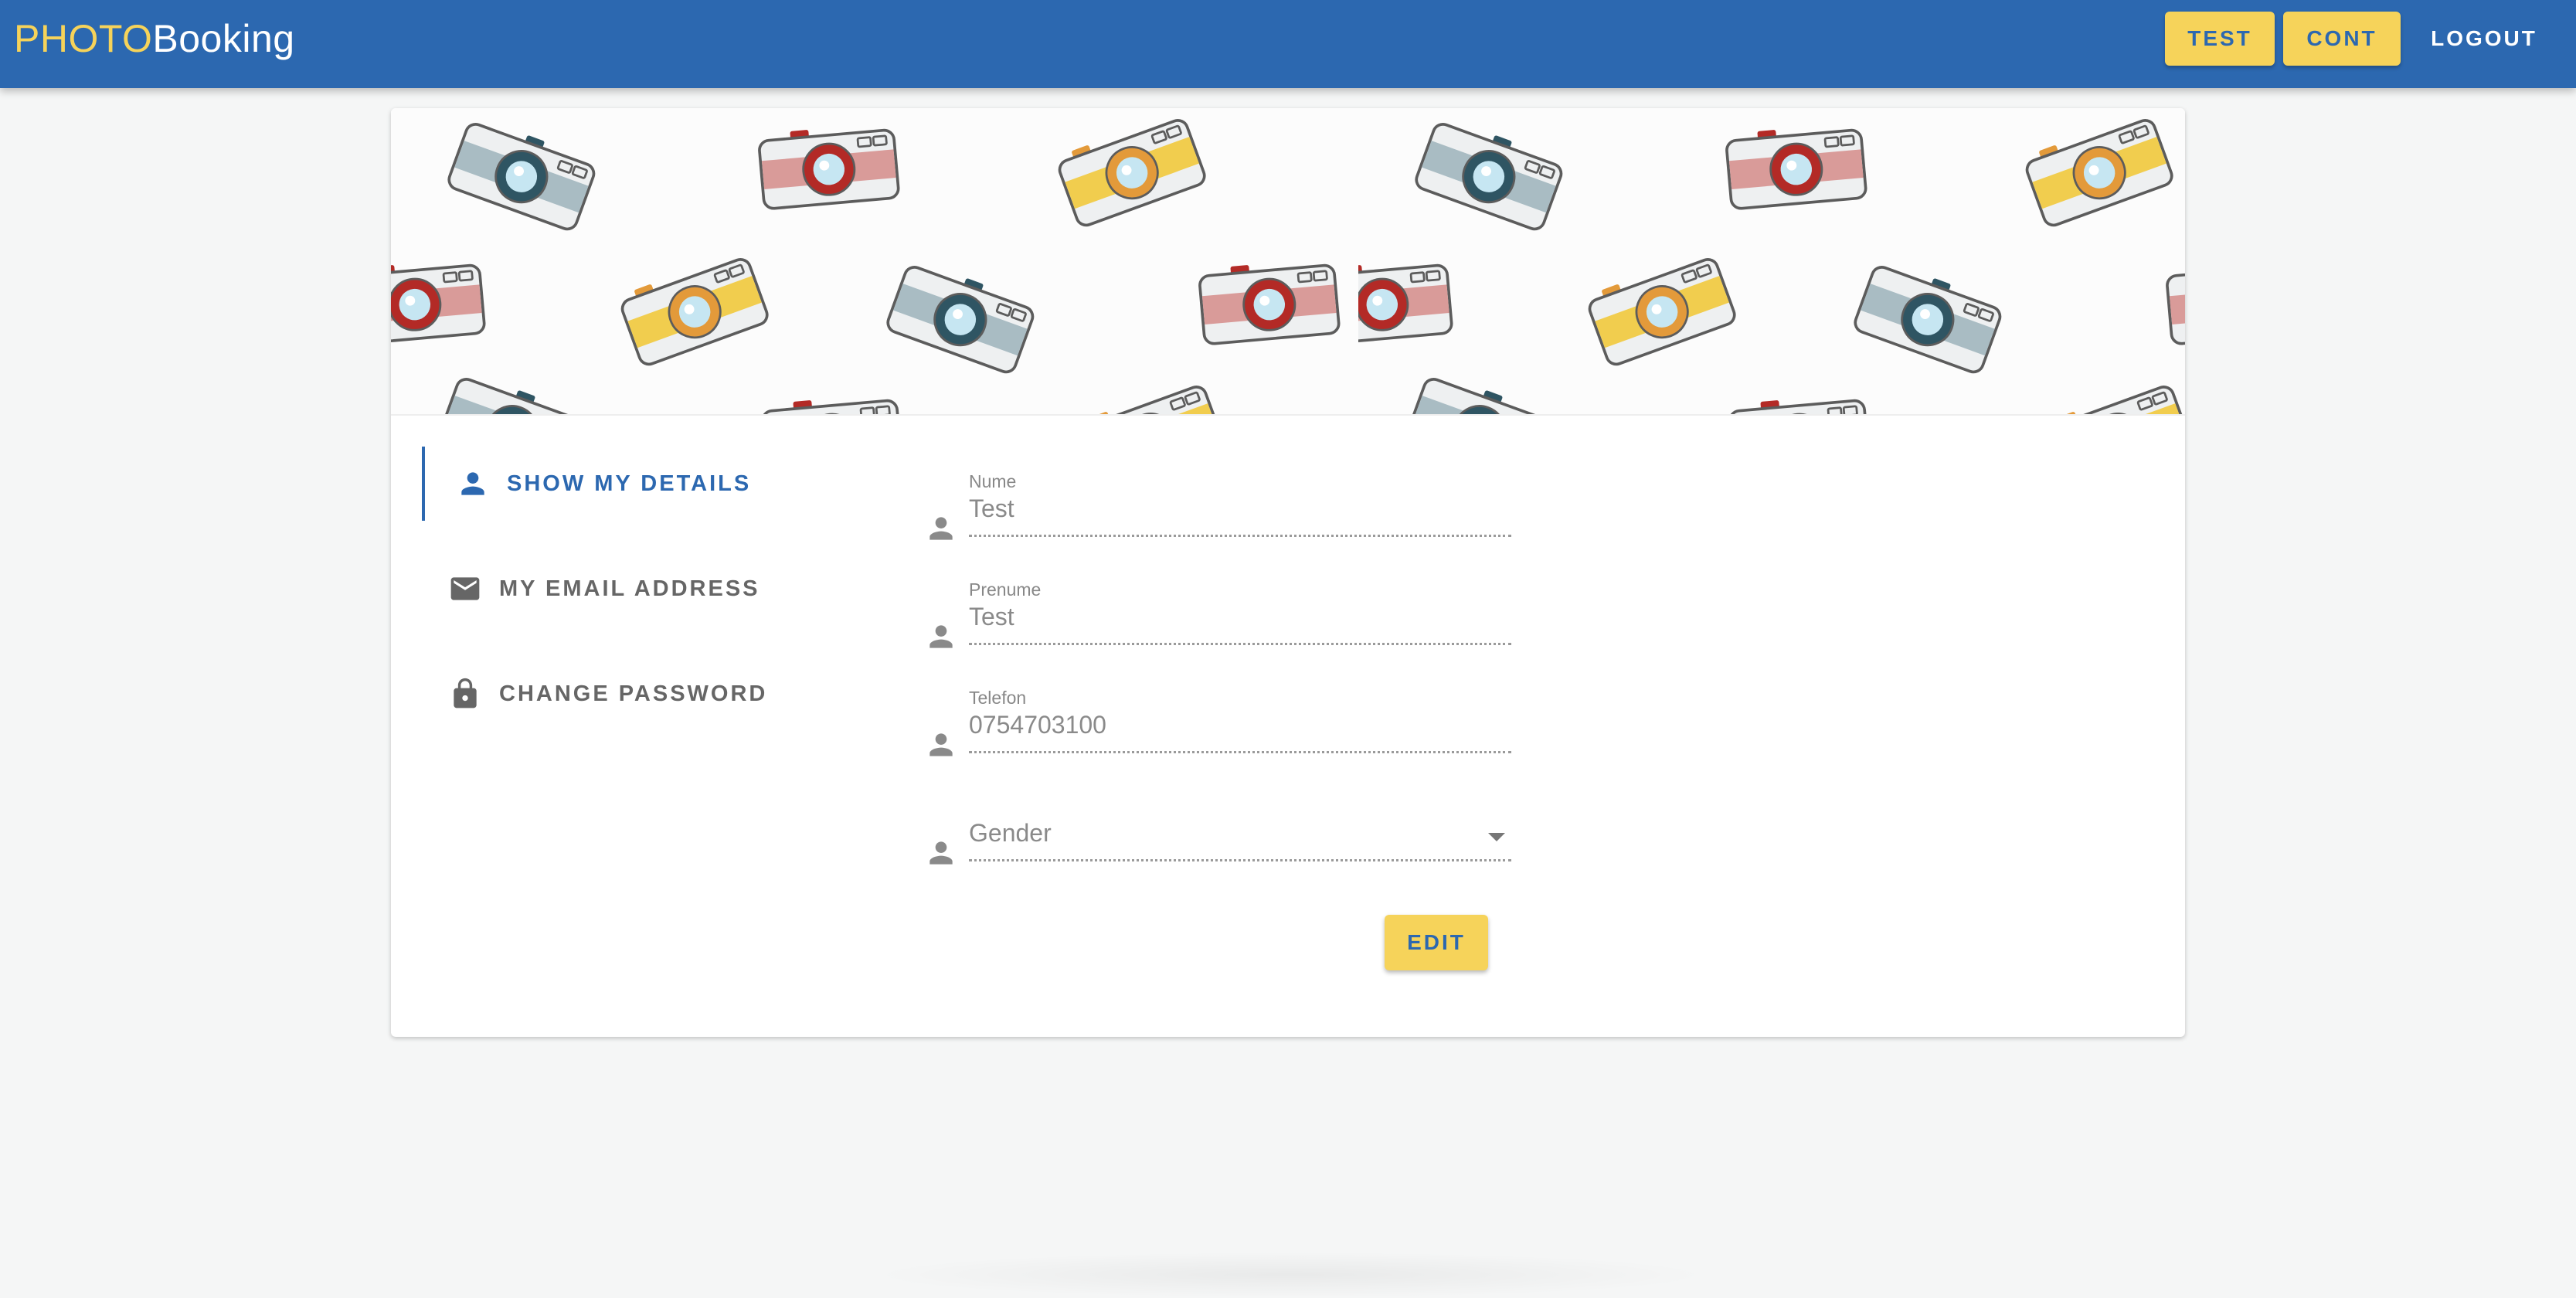 The image size is (2576, 1298). I want to click on tab-label: SHOW MY DETAILS, so click(629, 484).